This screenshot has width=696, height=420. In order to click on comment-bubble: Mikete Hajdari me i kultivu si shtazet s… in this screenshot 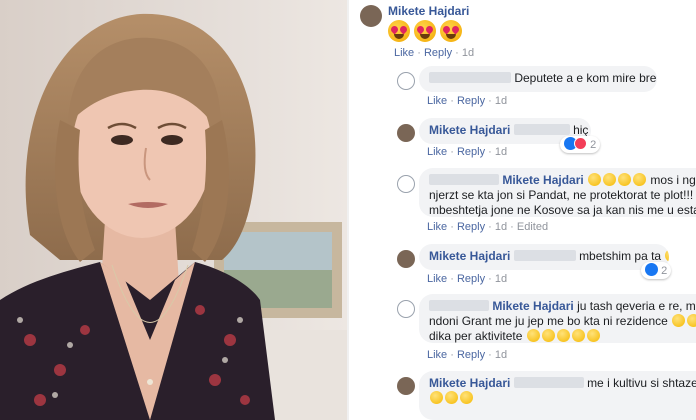, I will do `click(557, 395)`.